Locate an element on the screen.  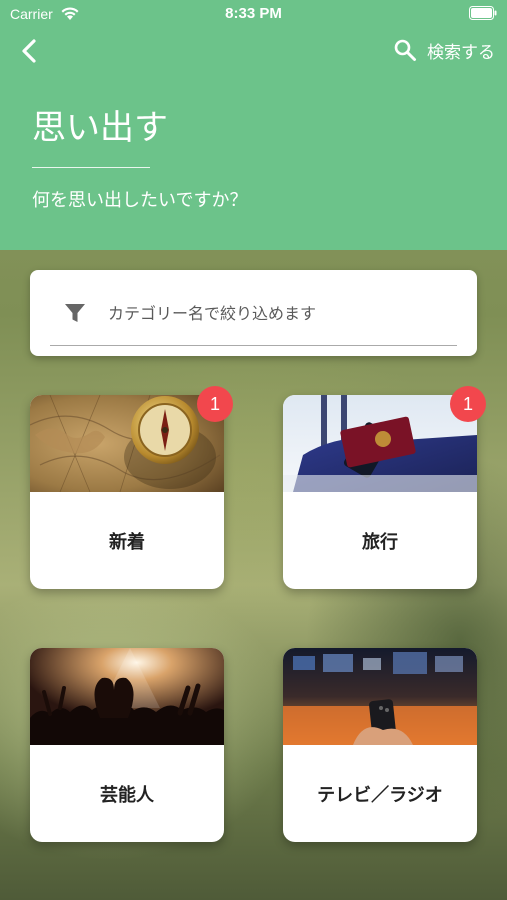
status-time: 8:33 PM is located at coordinates (253, 13).